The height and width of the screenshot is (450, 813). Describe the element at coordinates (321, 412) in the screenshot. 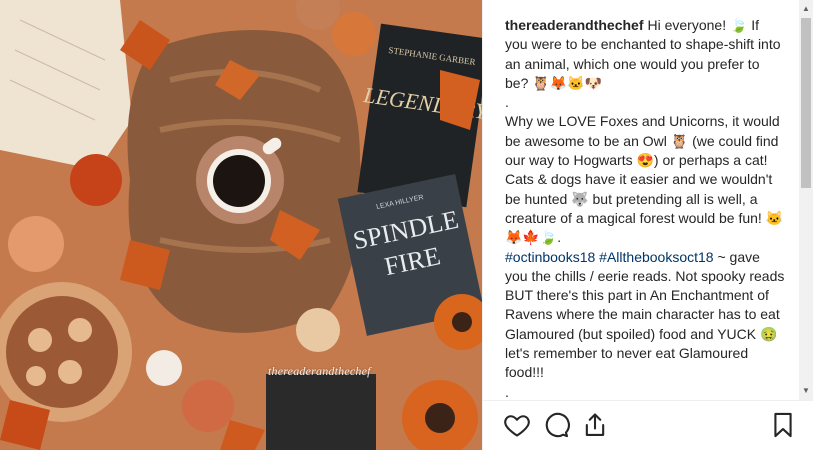

I see `book-bottom` at that location.